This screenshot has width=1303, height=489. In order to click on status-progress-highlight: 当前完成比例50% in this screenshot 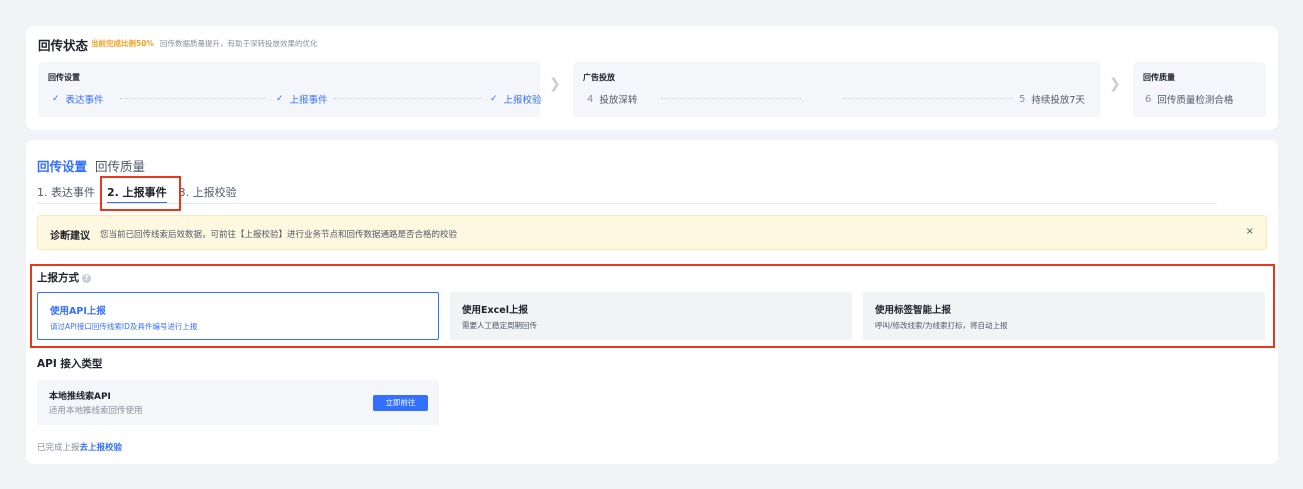, I will do `click(122, 43)`.